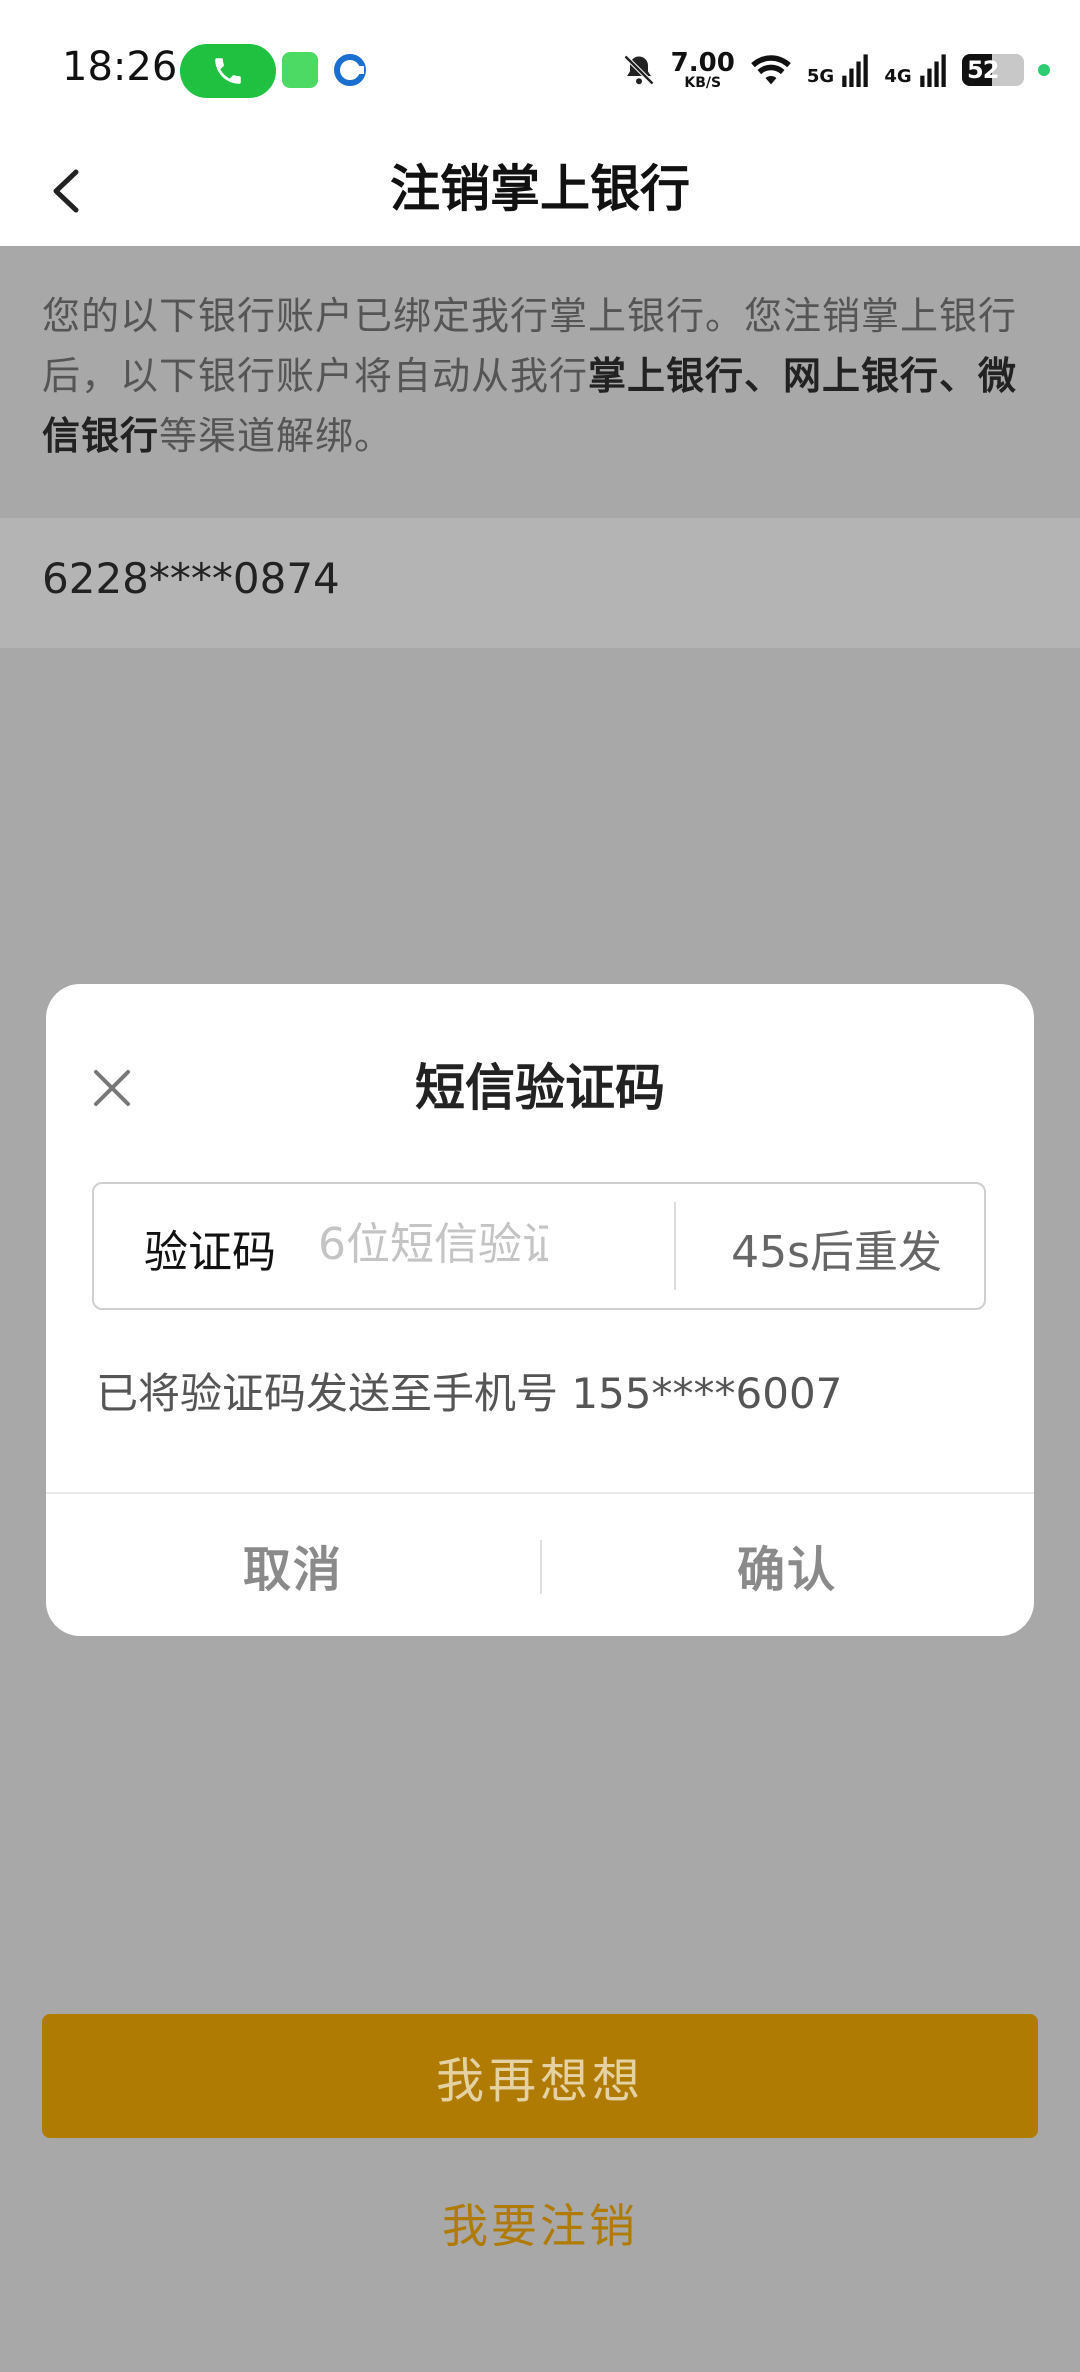 Image resolution: width=1080 pixels, height=2372 pixels. I want to click on signal-4g: 4G, so click(916, 70).